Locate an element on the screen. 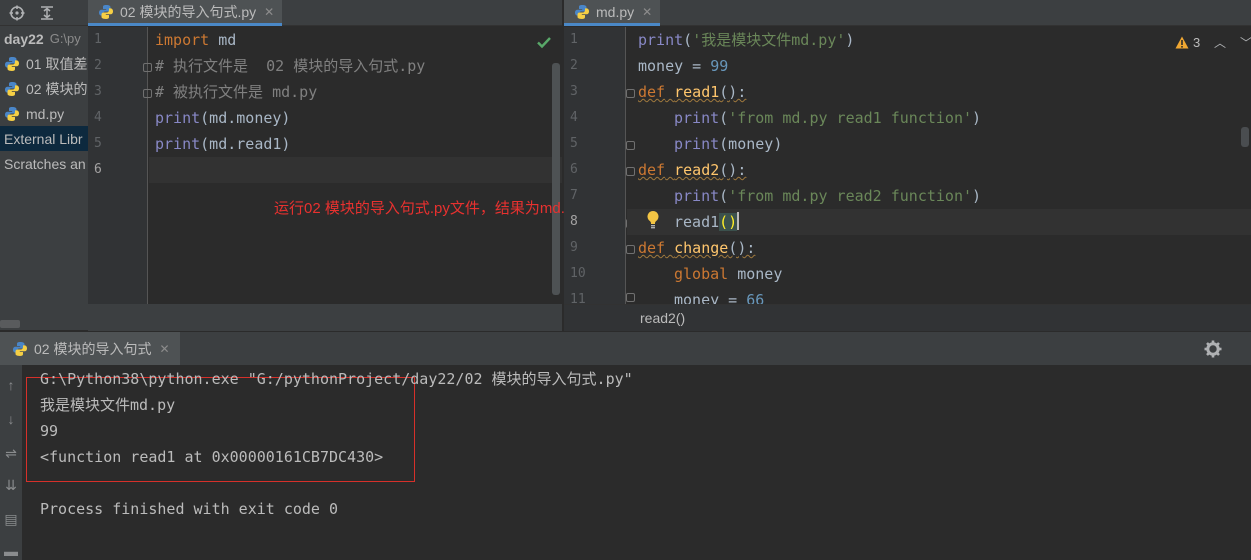 The height and width of the screenshot is (560, 1251). code-line-10: global money is located at coordinates (728, 274).